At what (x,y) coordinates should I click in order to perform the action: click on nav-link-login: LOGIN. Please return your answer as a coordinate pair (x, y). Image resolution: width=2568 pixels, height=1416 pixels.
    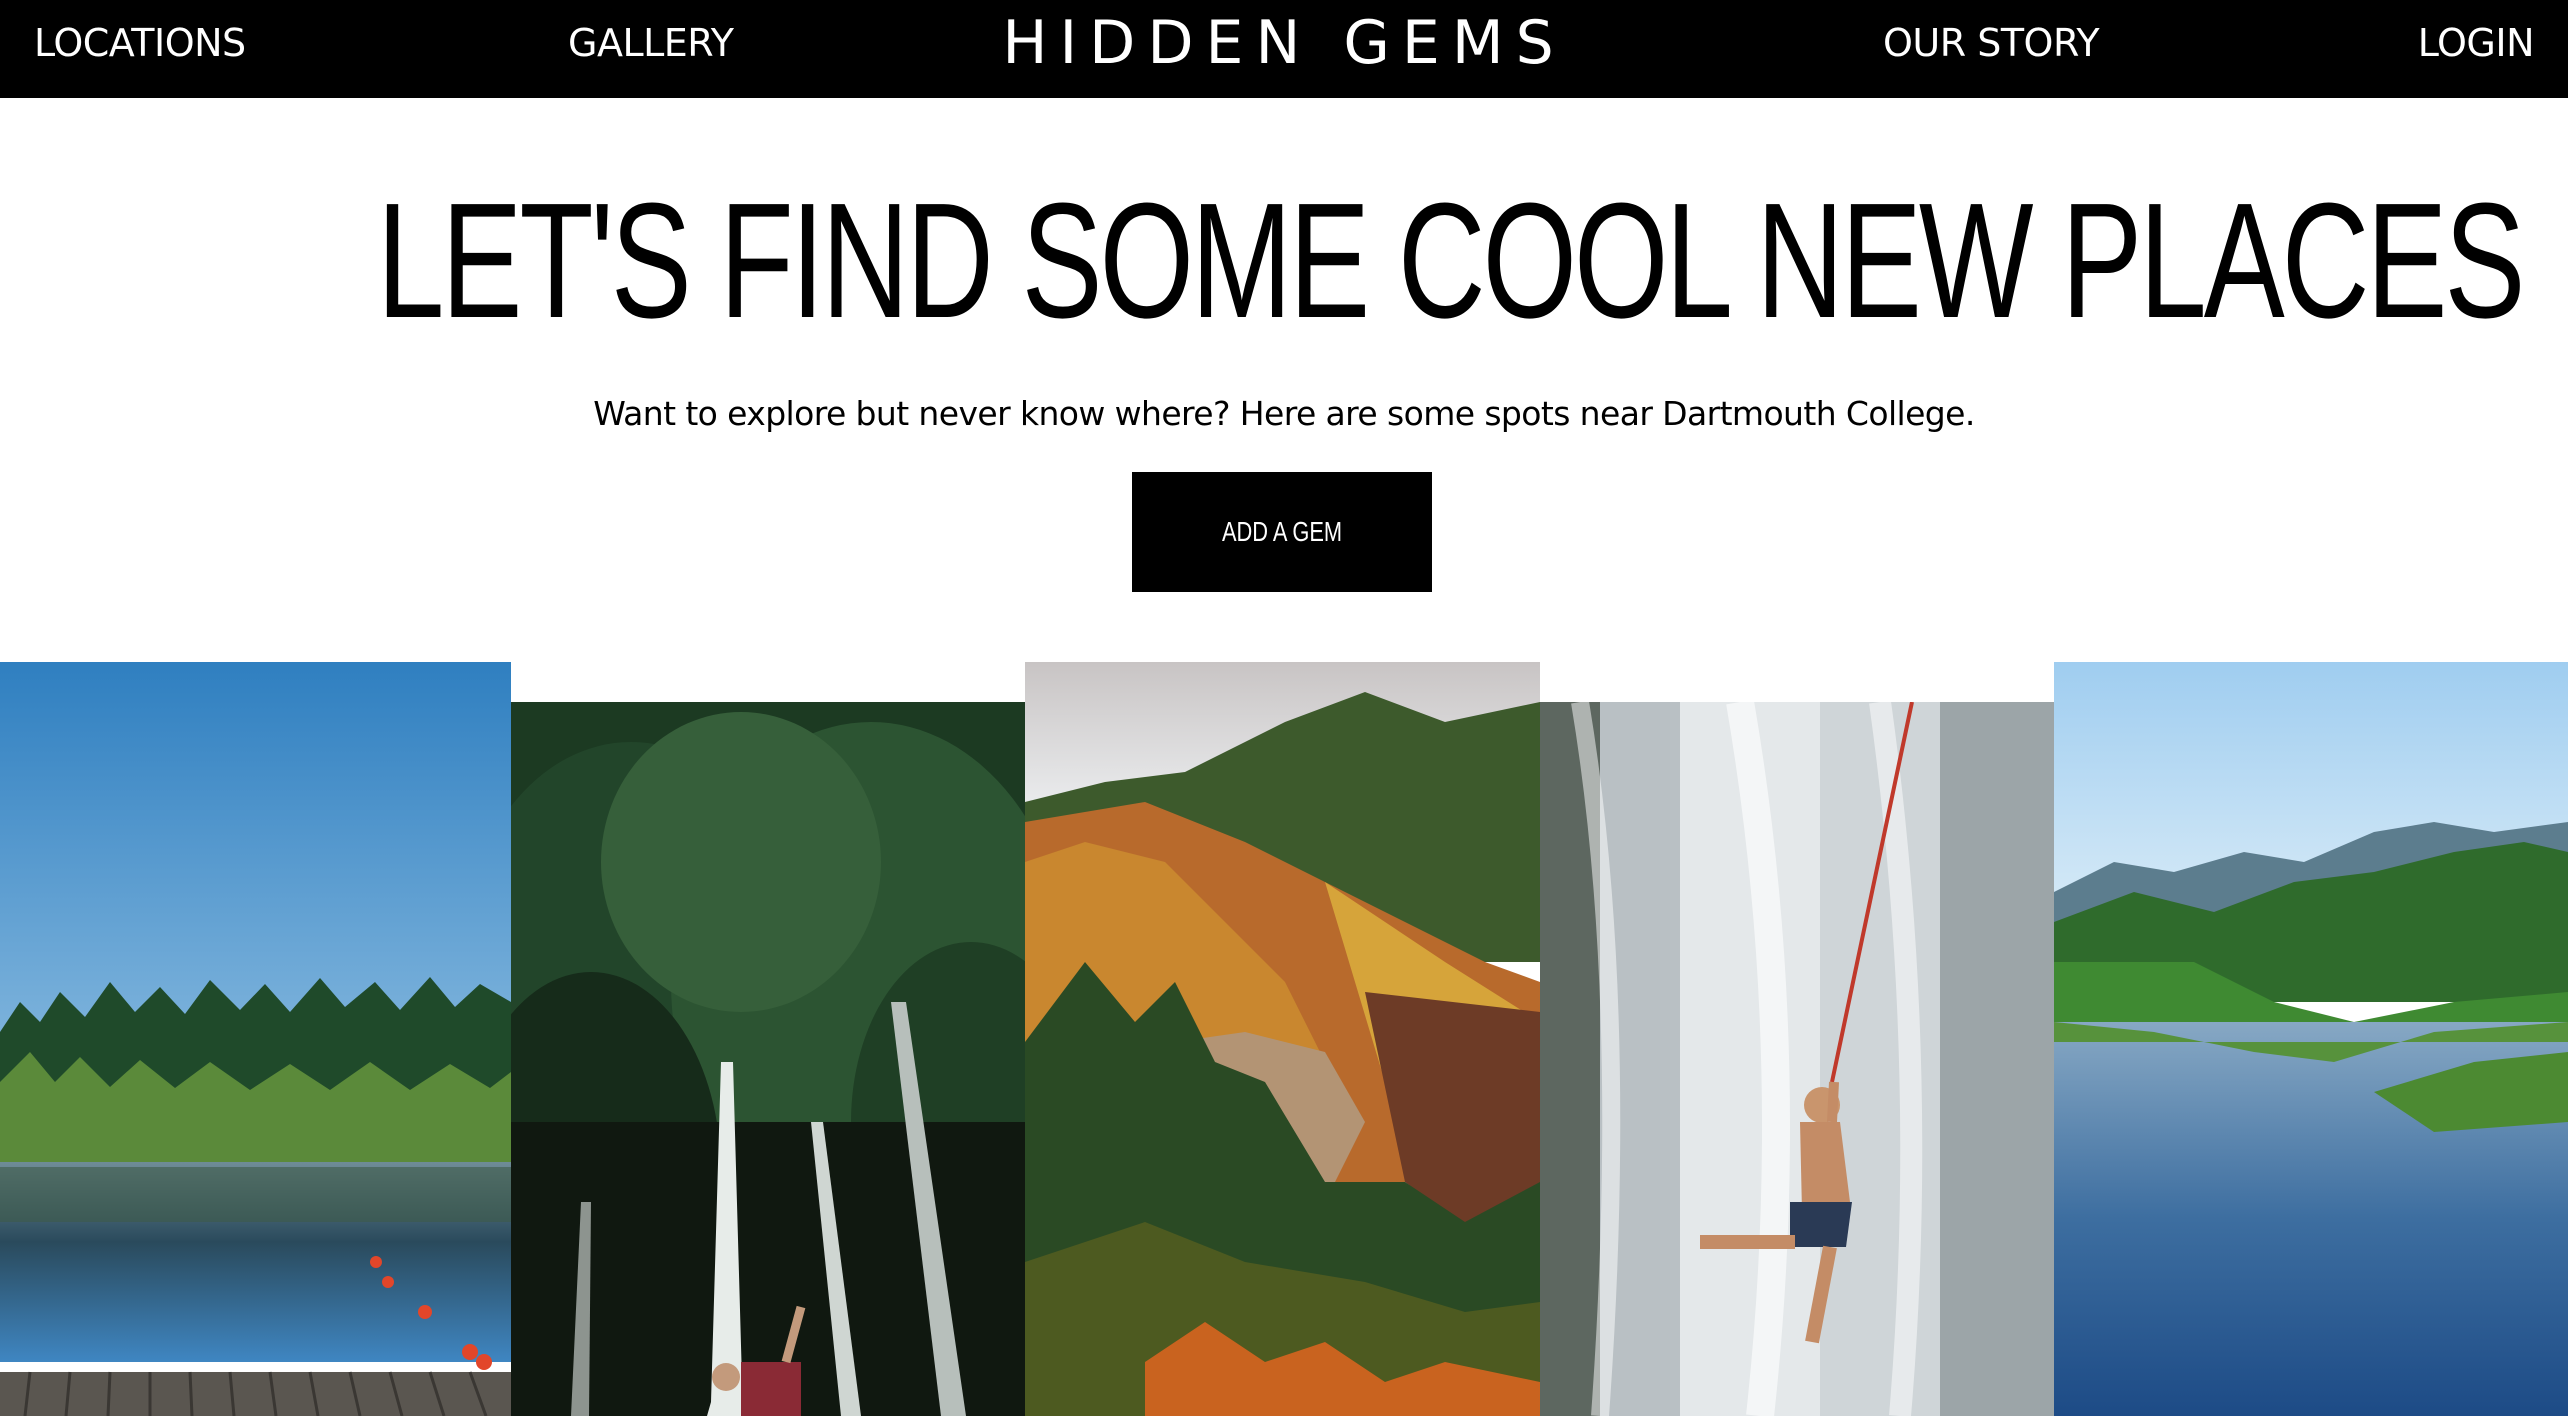
    Looking at the image, I should click on (2476, 43).